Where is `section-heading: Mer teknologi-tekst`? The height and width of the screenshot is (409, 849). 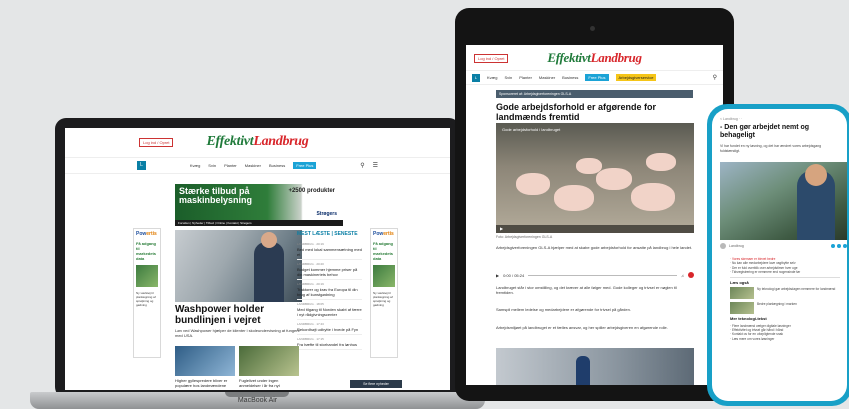
section-heading: Mer teknologi-tekst is located at coordinates (748, 319).